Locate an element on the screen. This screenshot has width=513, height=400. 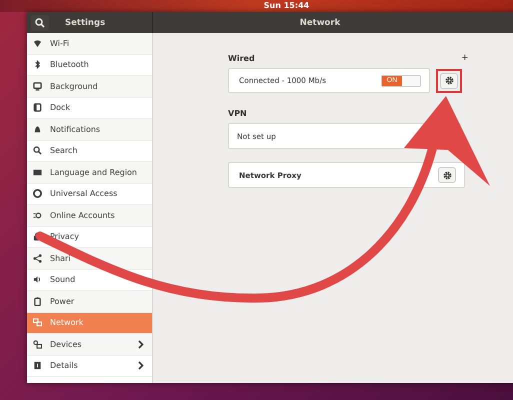
bell-icon is located at coordinates (37, 129).